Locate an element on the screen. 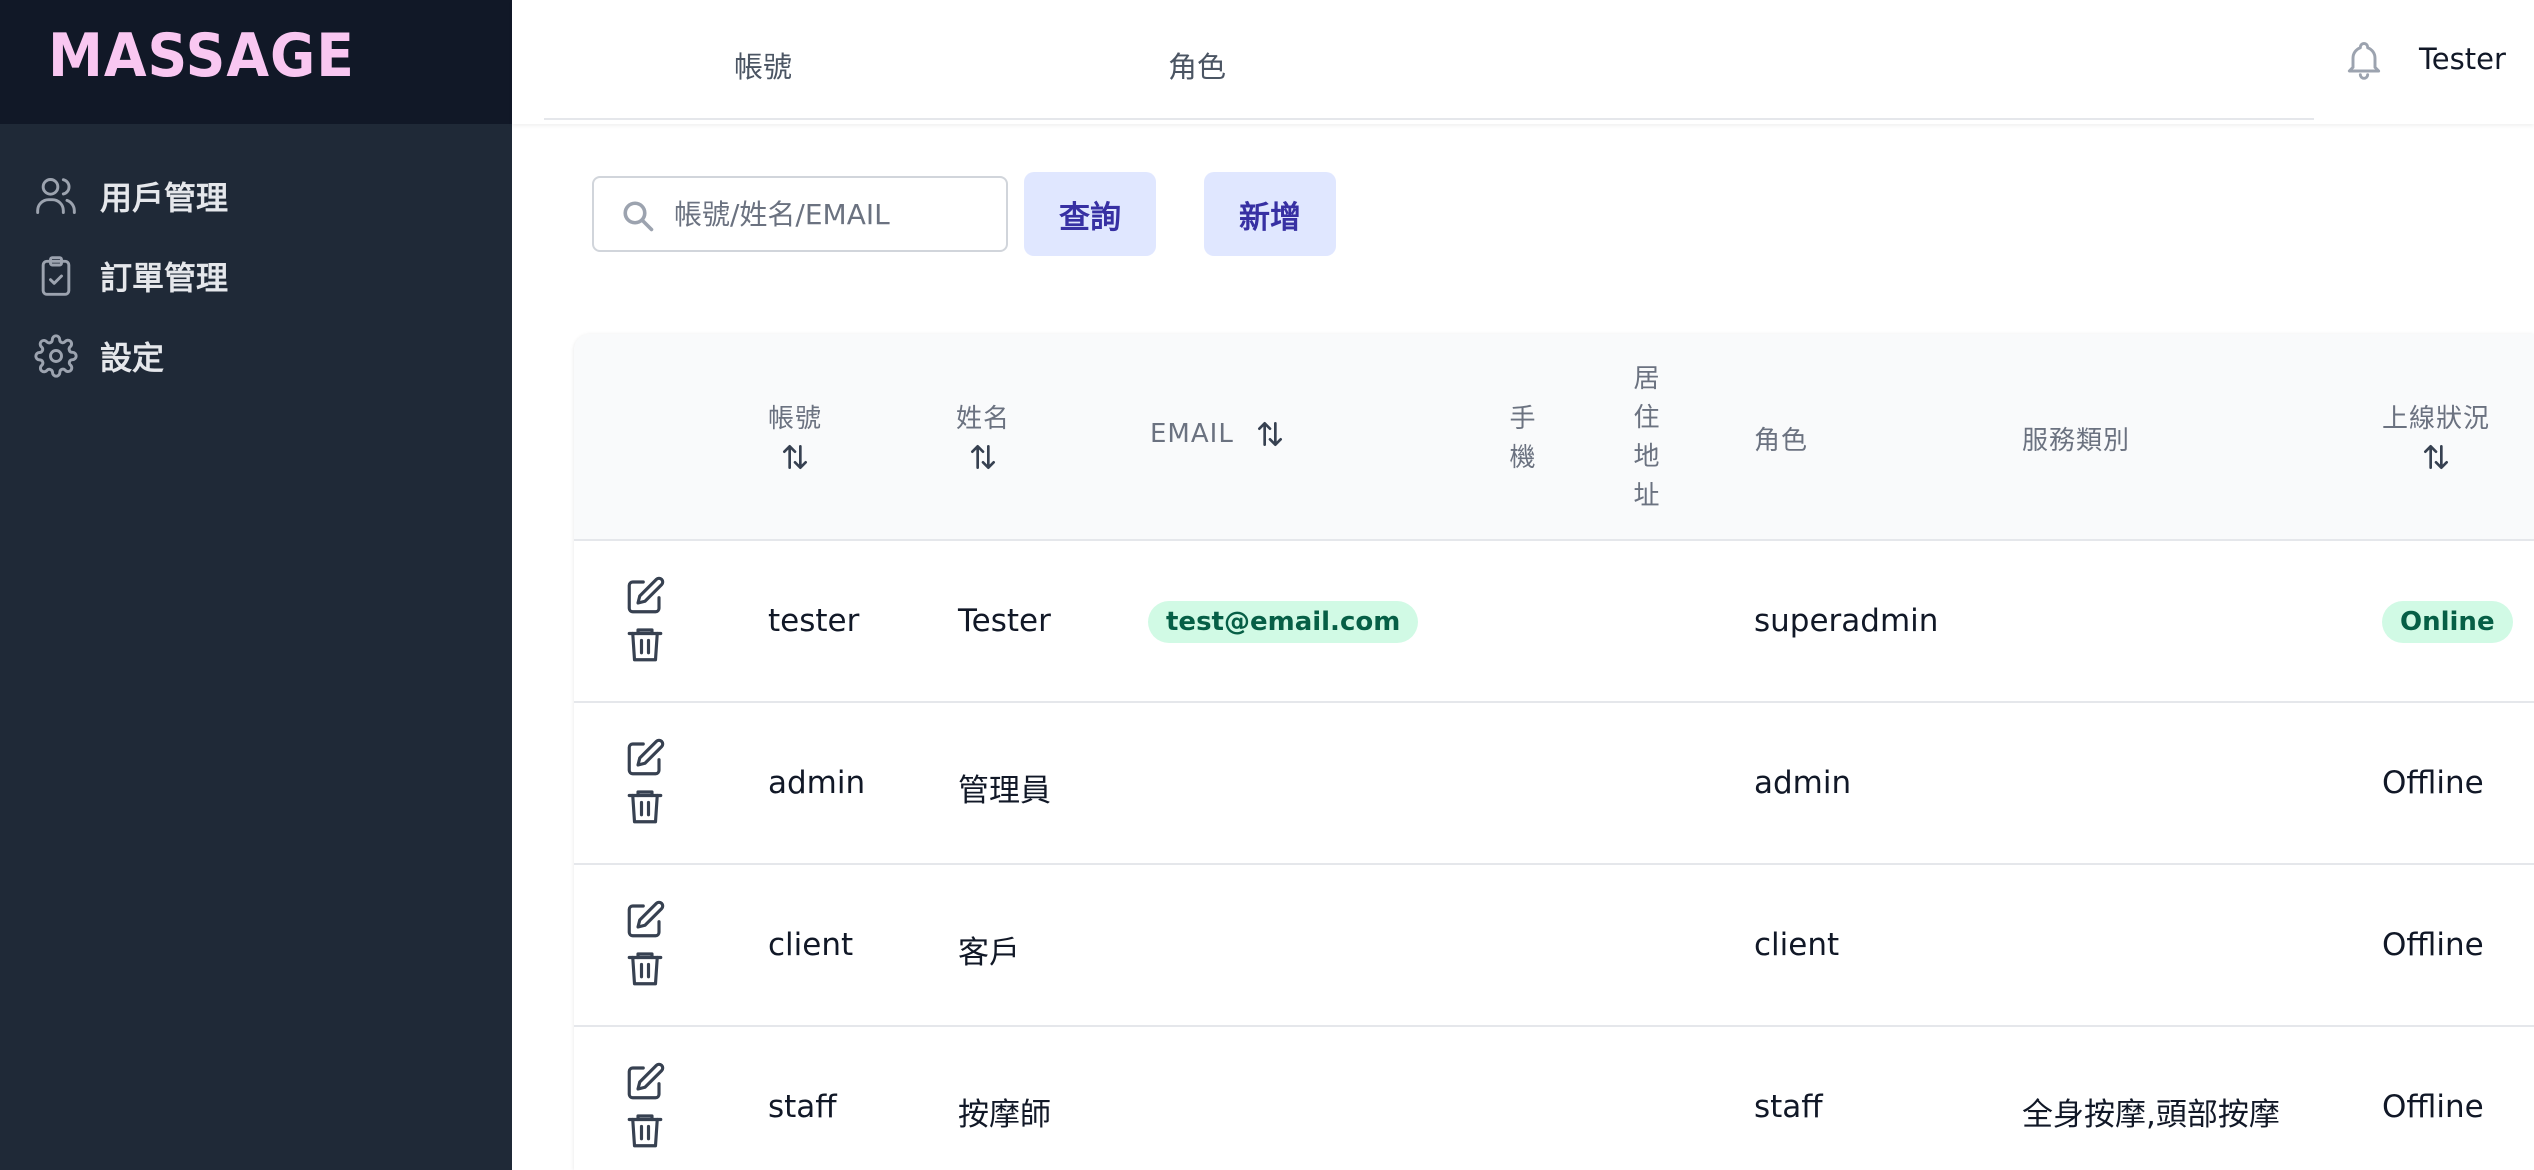  column-header-address: 居住地址 is located at coordinates (1647, 437).